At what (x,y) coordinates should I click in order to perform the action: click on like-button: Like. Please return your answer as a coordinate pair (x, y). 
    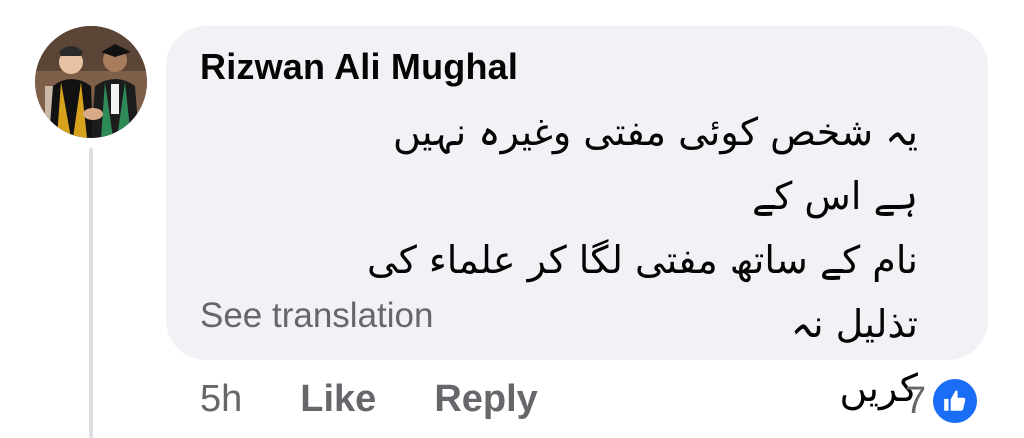
    Looking at the image, I should click on (338, 399).